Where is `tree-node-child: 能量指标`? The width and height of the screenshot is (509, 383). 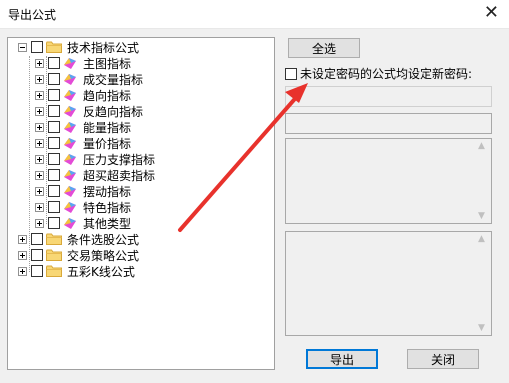
tree-node-child: 能量指标 is located at coordinates (83, 127).